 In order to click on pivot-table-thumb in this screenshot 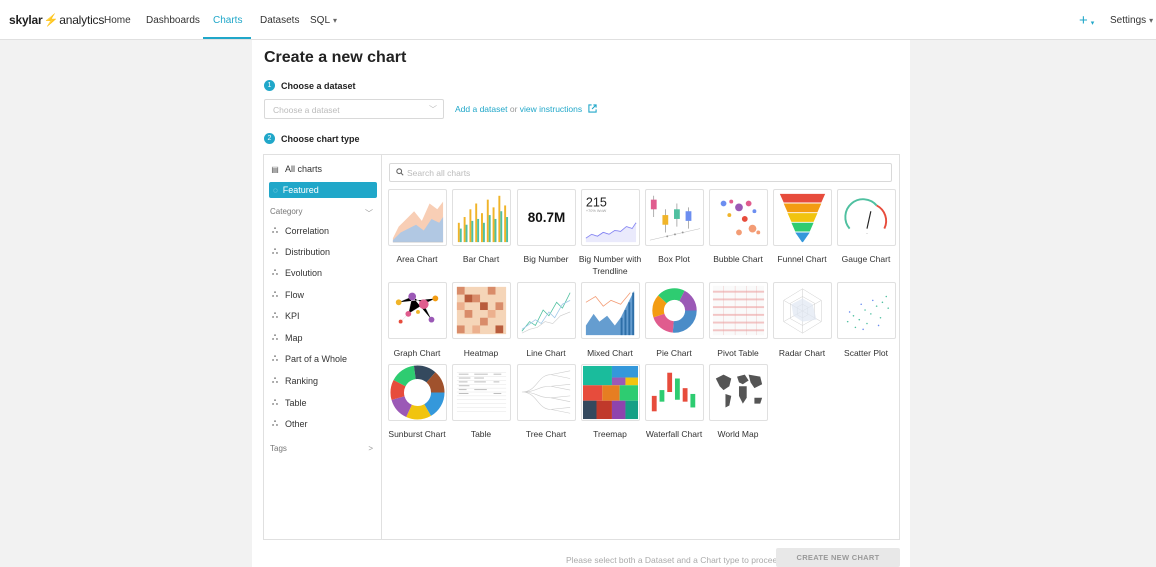, I will do `click(738, 310)`.